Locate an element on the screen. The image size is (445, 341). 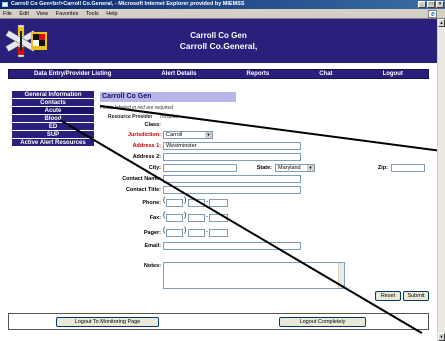
menu-tools: Tools is located at coordinates (92, 14).